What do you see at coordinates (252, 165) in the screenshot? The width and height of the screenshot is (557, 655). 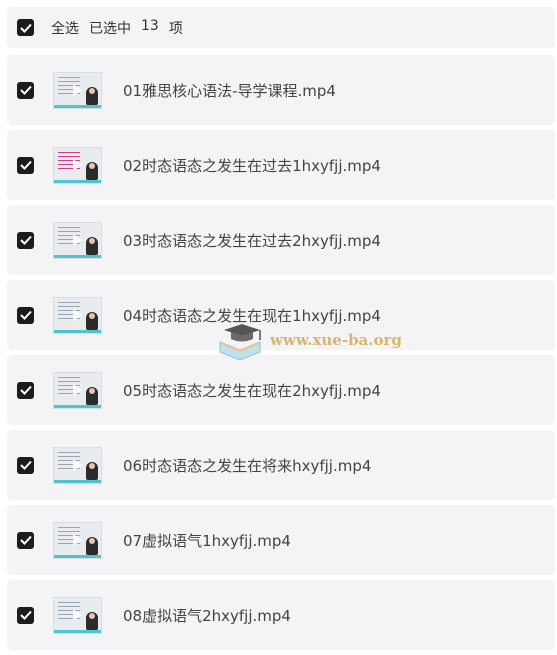 I see `file-name: 02时态语态之发生在过去1hxyfjj.mp4` at bounding box center [252, 165].